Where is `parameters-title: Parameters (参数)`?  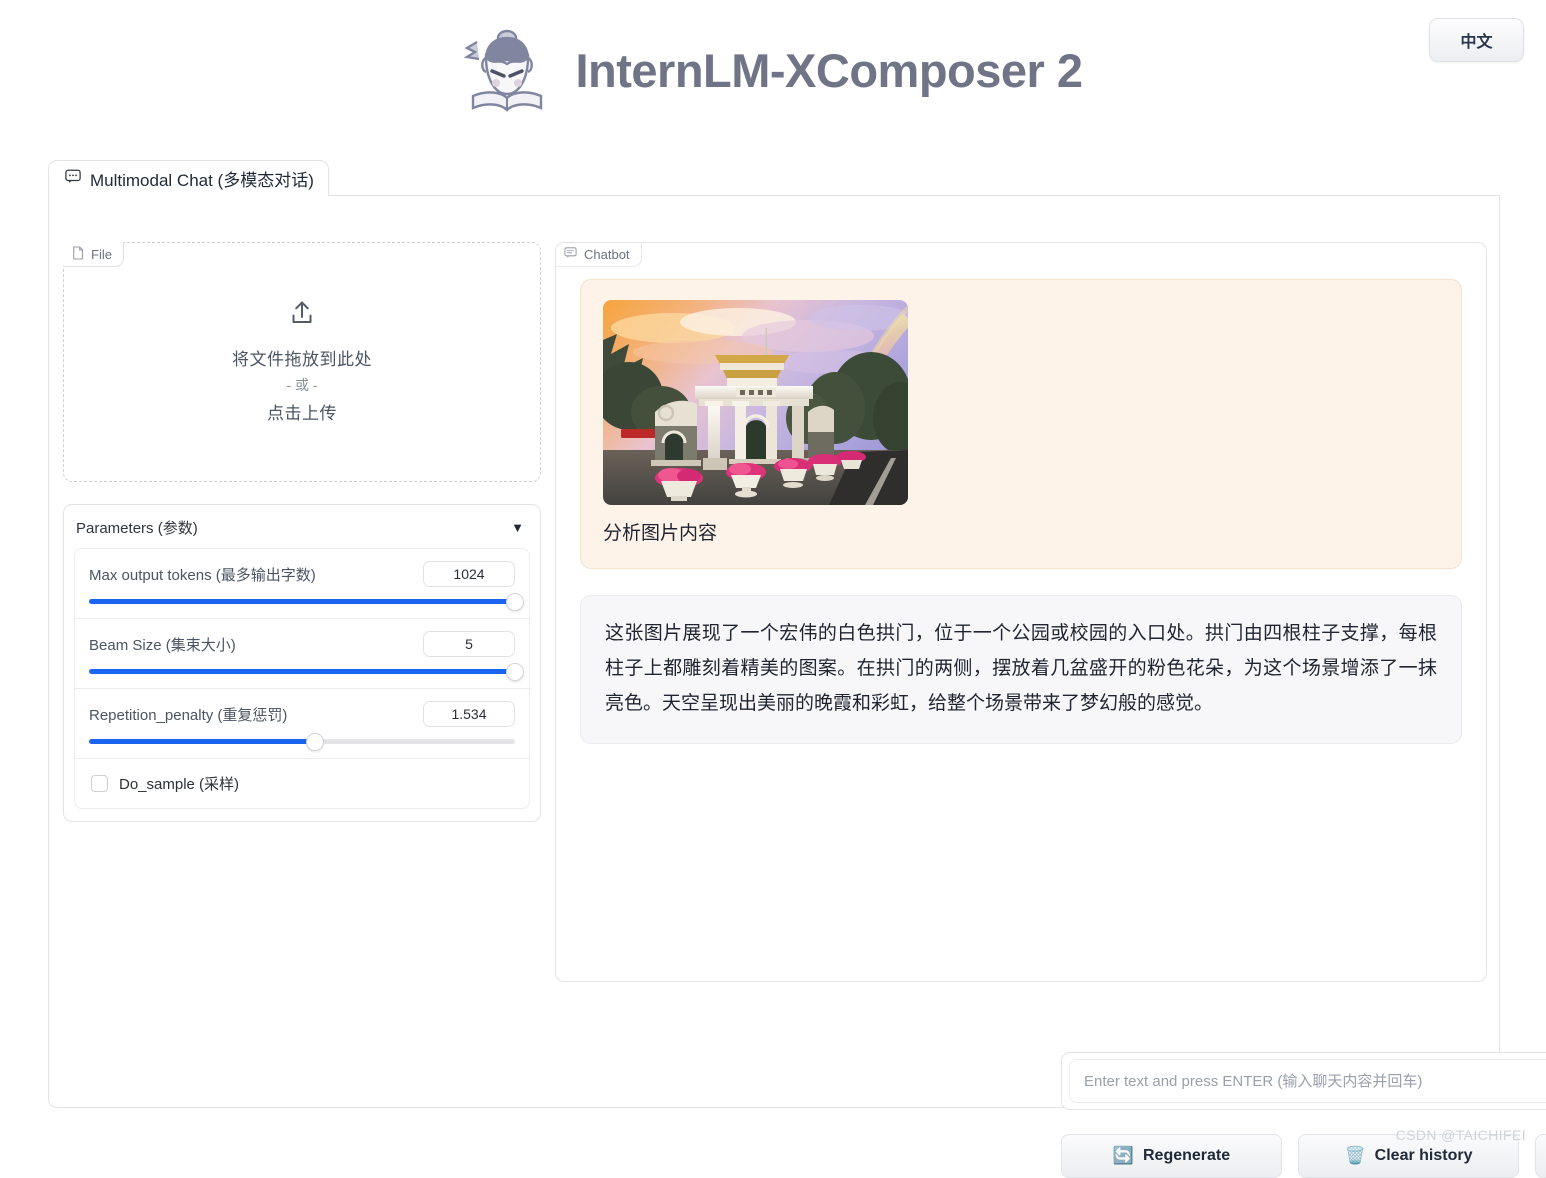
parameters-title: Parameters (参数) is located at coordinates (137, 527).